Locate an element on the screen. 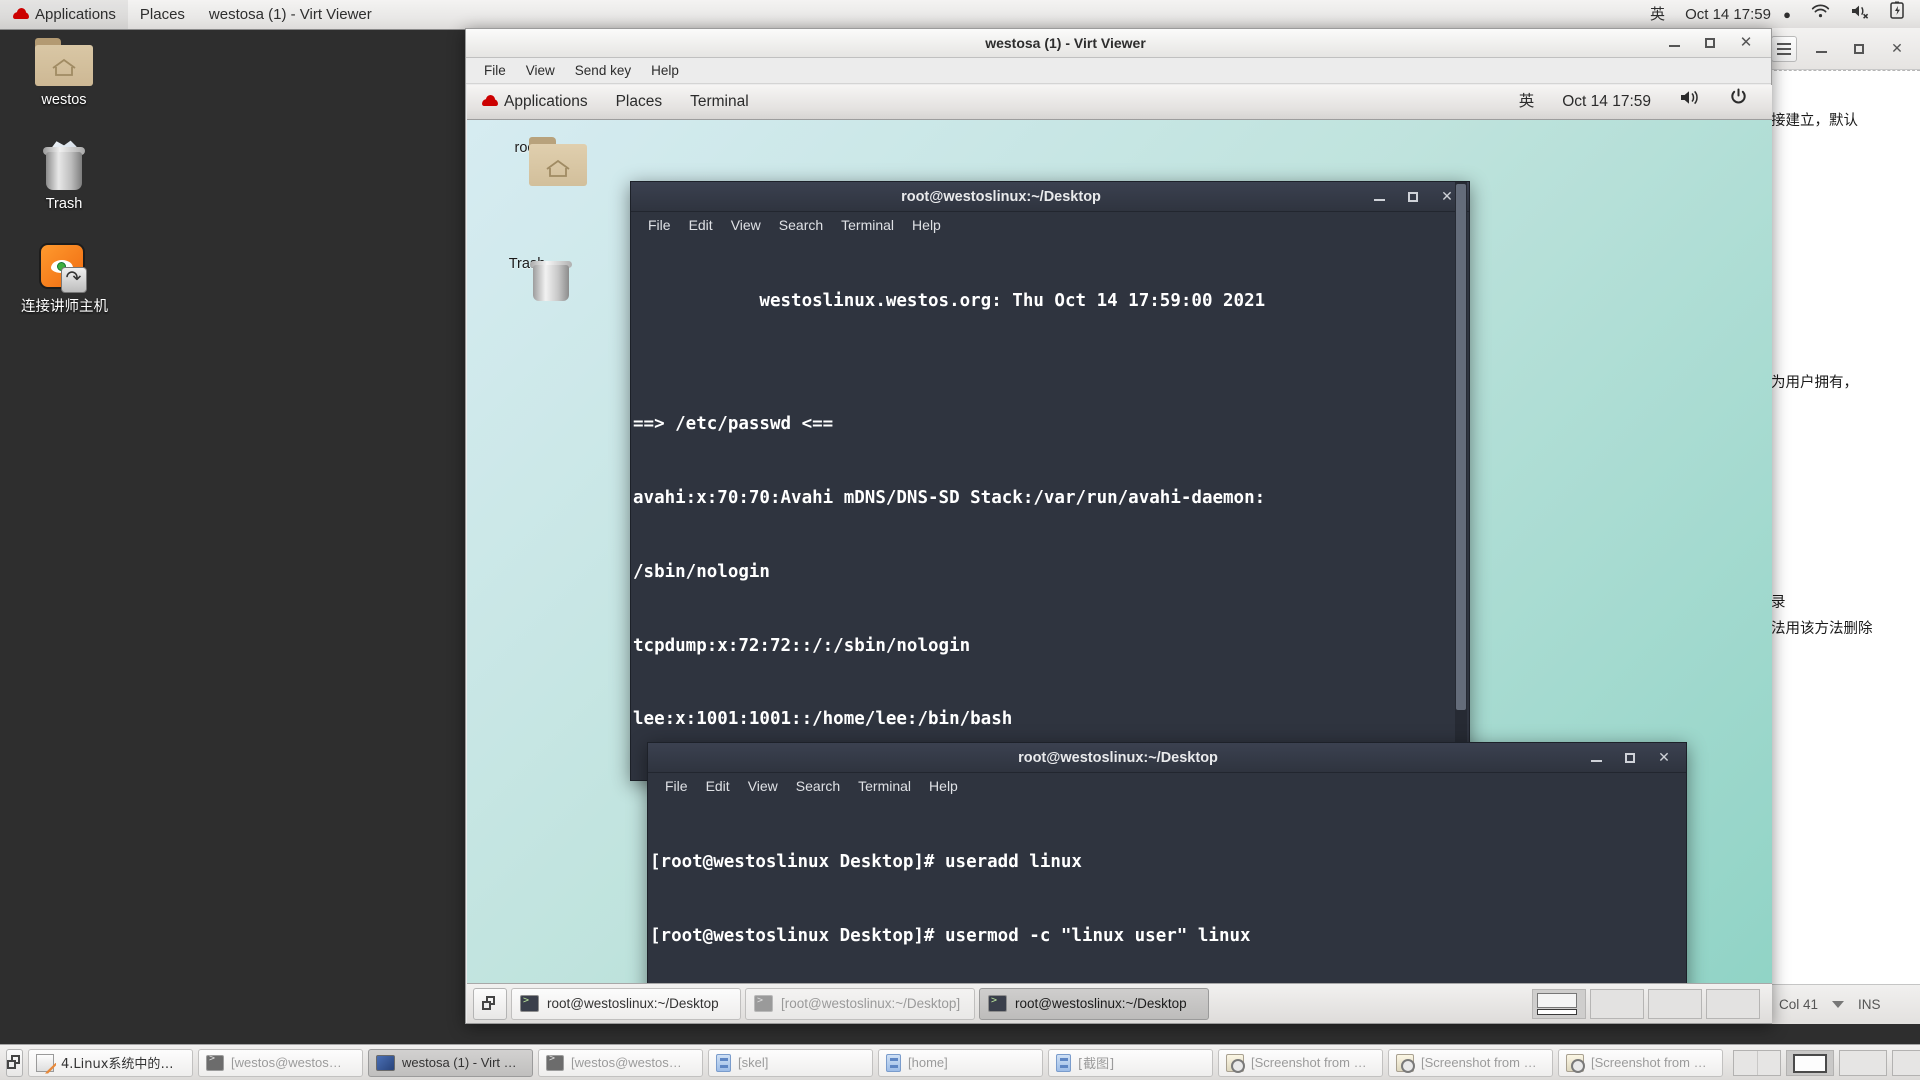 The width and height of the screenshot is (1920, 1080). host-active-window-title: westosa (1) - Virt Viewer is located at coordinates (290, 14).